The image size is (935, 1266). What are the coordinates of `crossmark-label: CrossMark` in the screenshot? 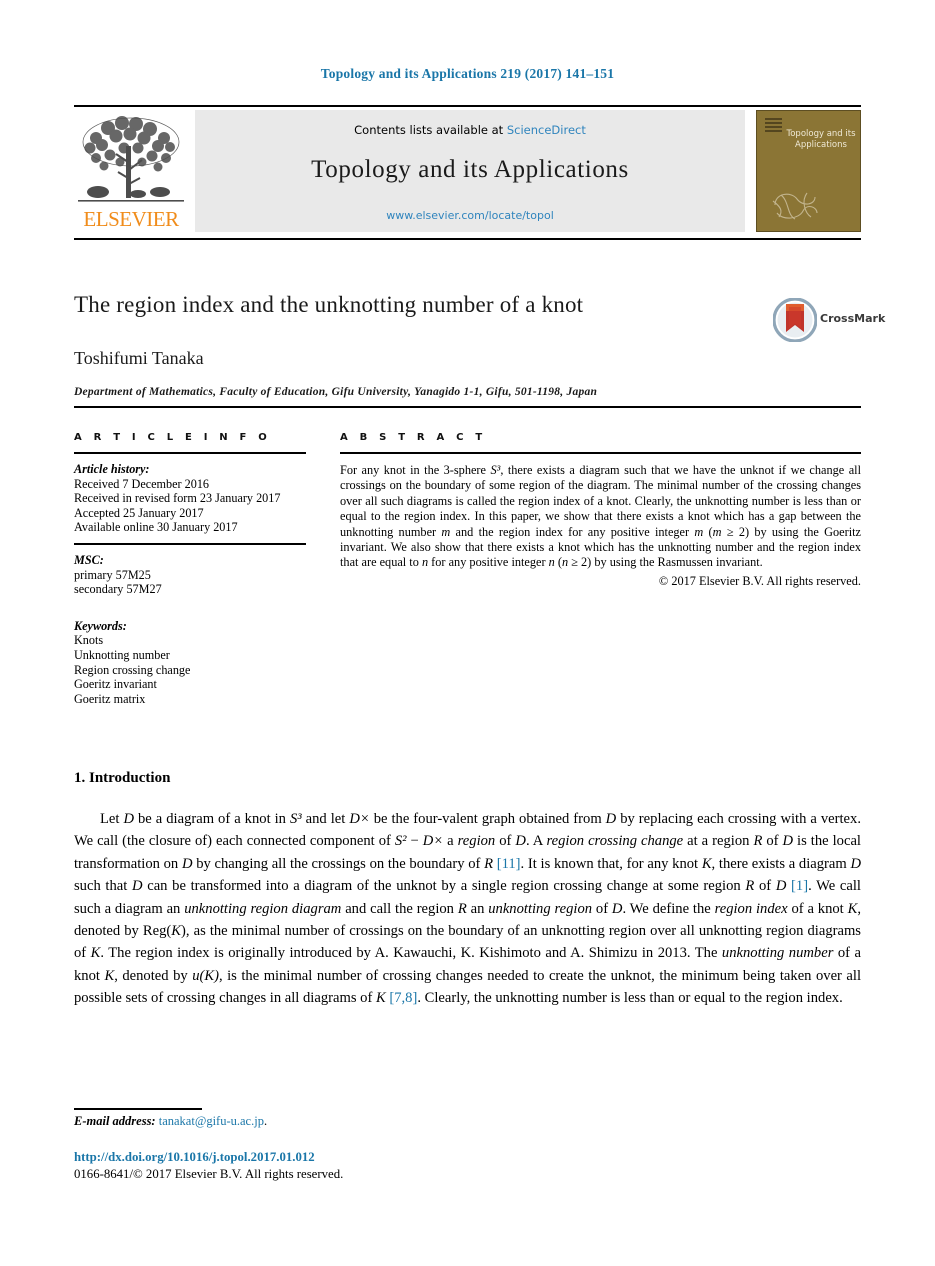 It's located at (853, 318).